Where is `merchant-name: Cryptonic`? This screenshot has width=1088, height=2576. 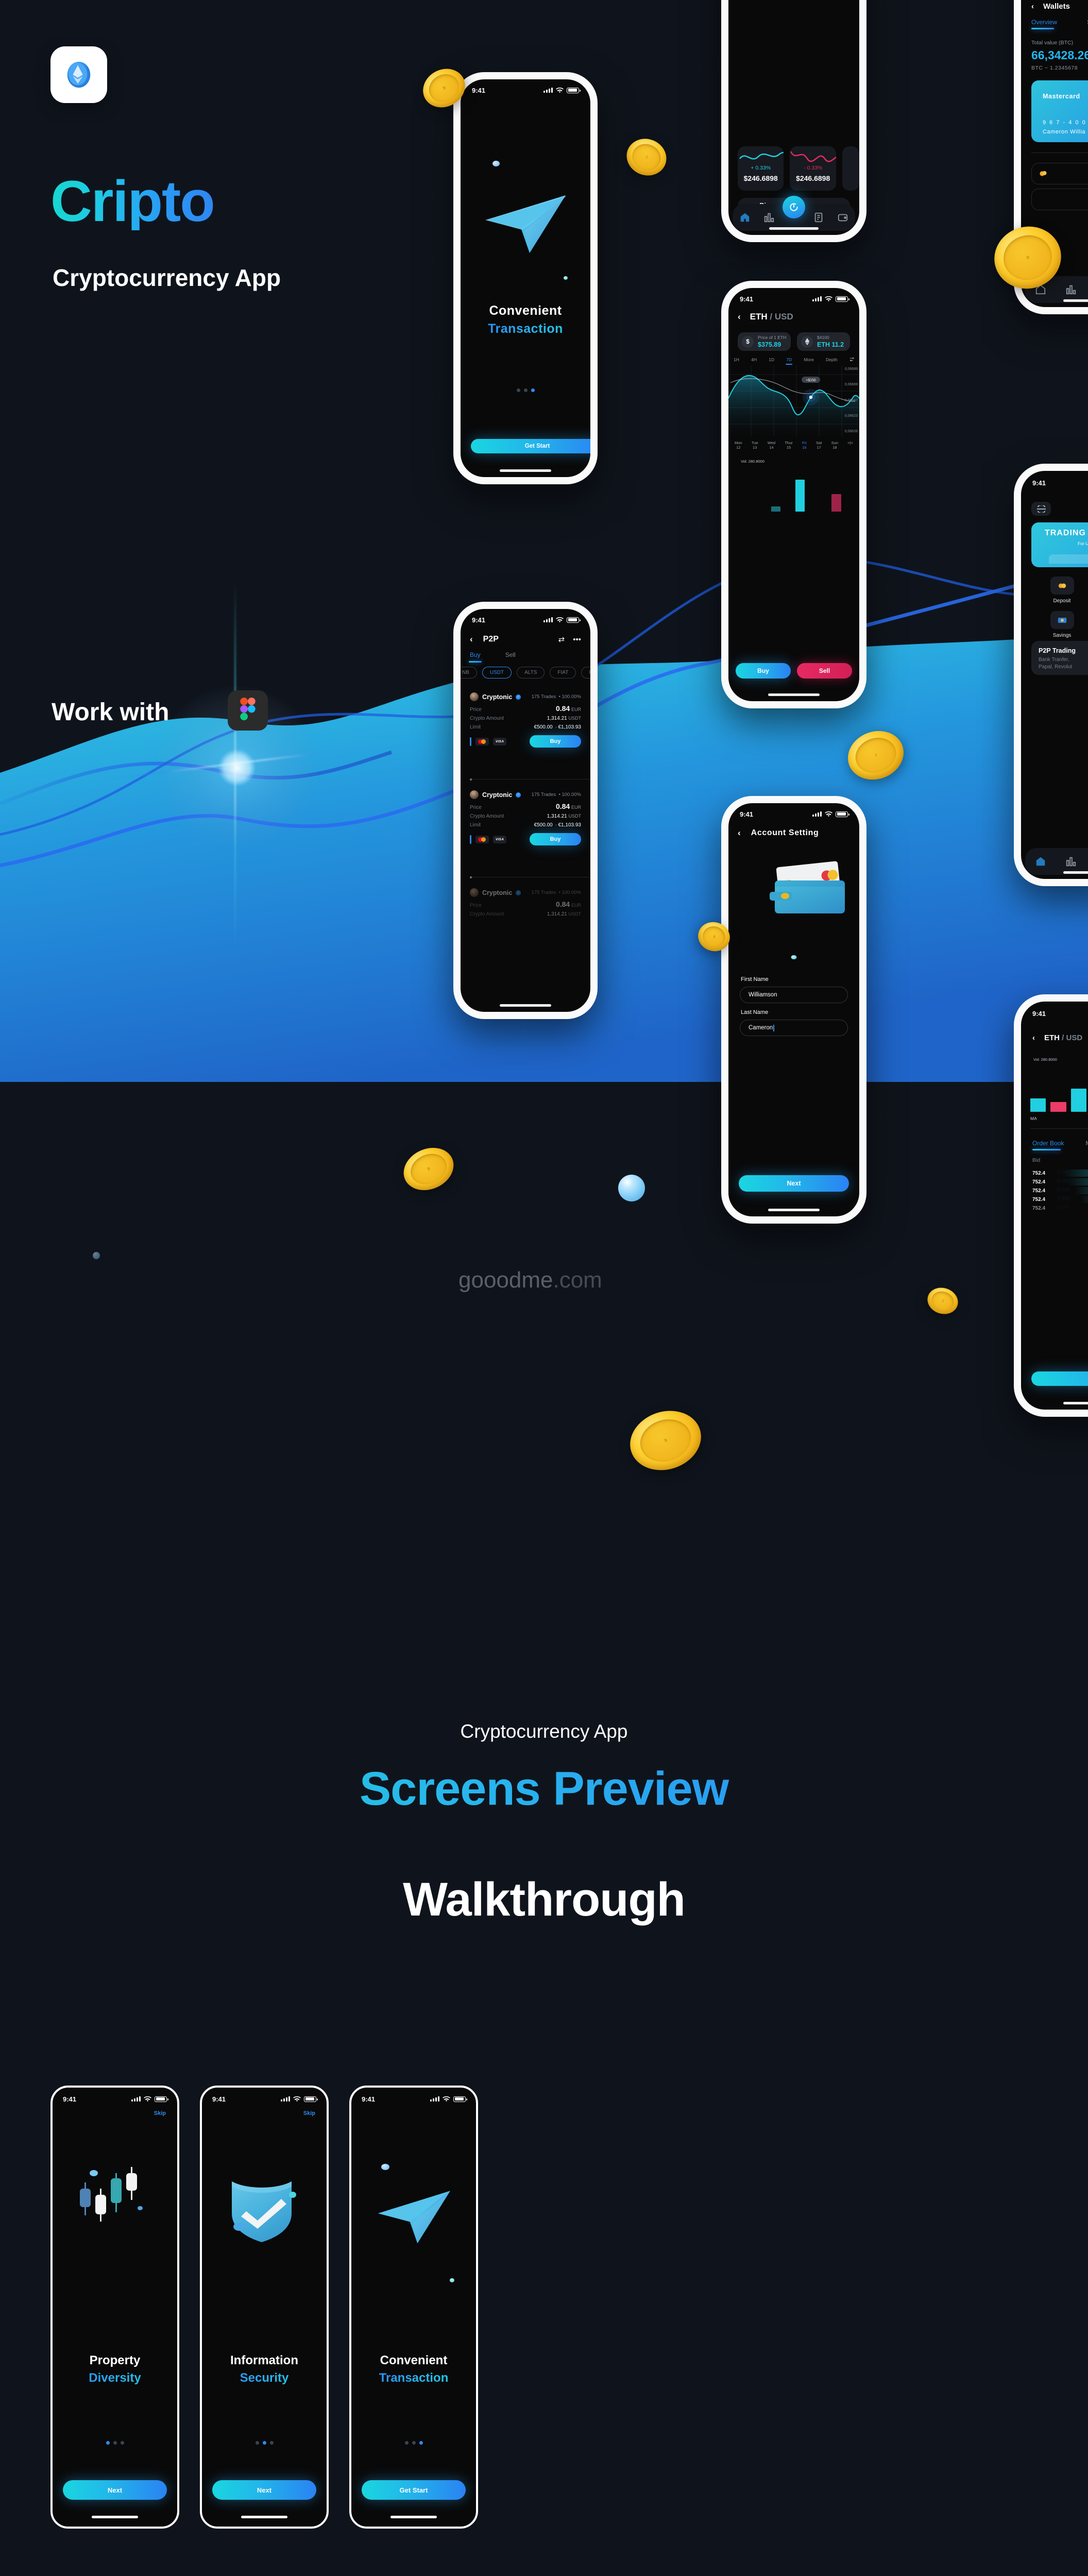
merchant-name: Cryptonic is located at coordinates (497, 892).